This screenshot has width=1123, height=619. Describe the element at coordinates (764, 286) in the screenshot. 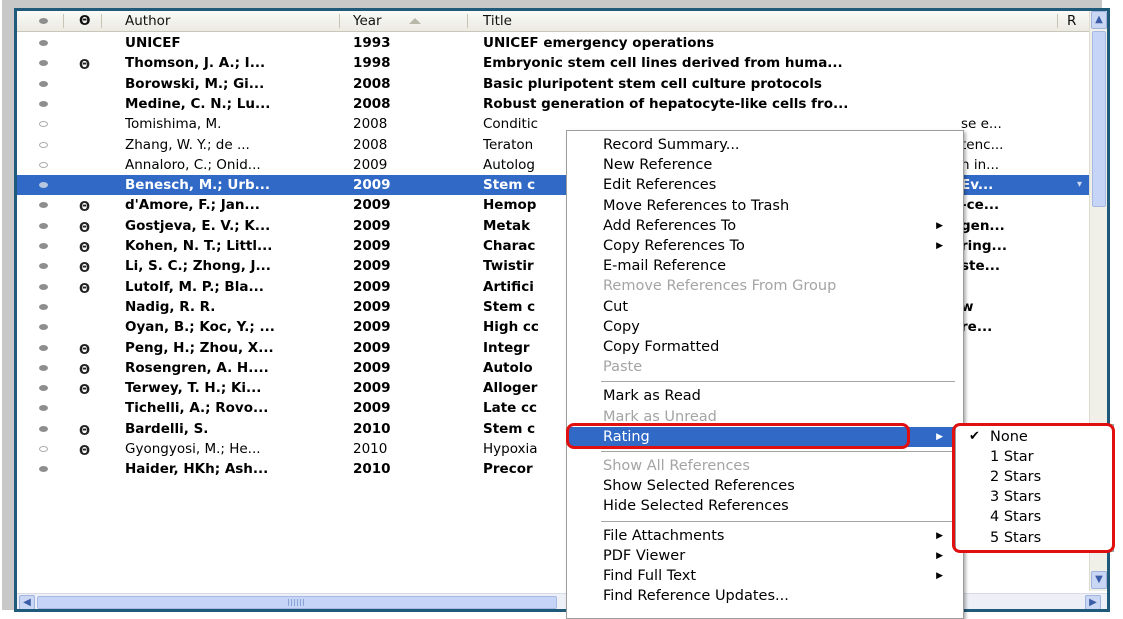

I see `menu-item-remove-references-from-group: Remove References From Group` at that location.